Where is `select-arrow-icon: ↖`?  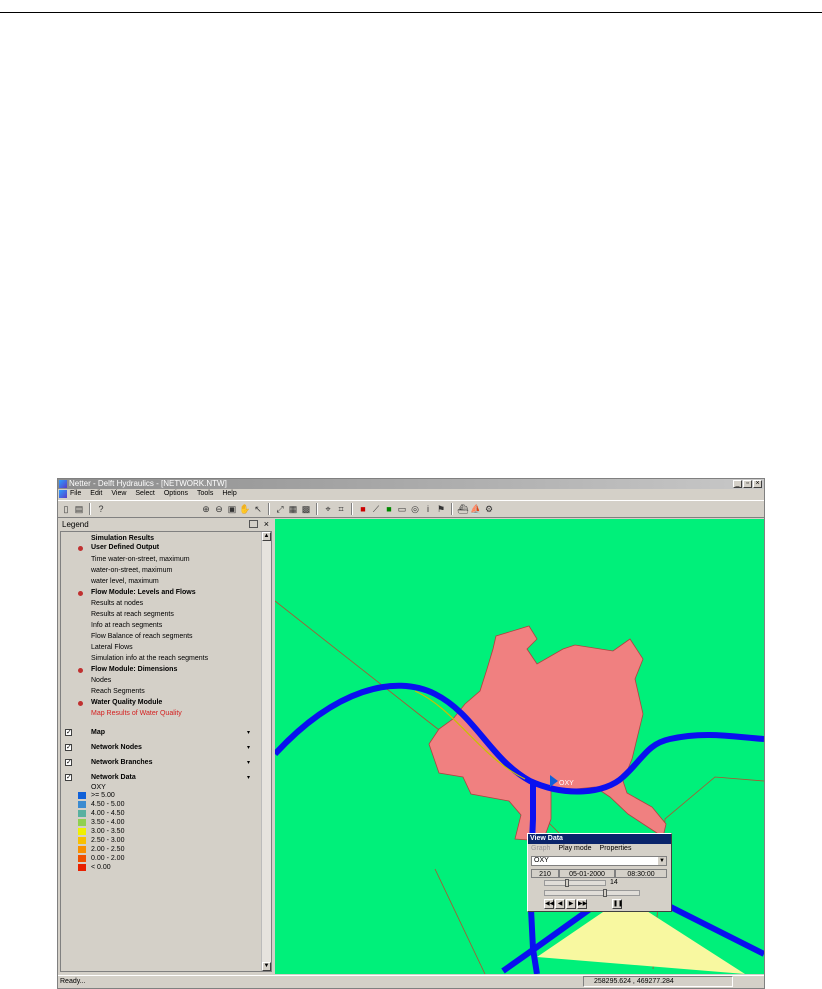 select-arrow-icon: ↖ is located at coordinates (258, 509).